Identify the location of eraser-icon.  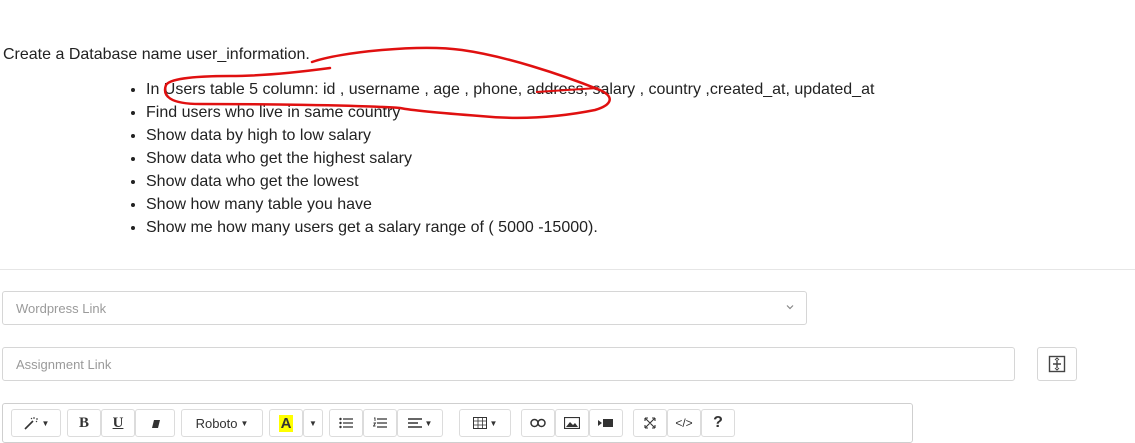
(156, 424).